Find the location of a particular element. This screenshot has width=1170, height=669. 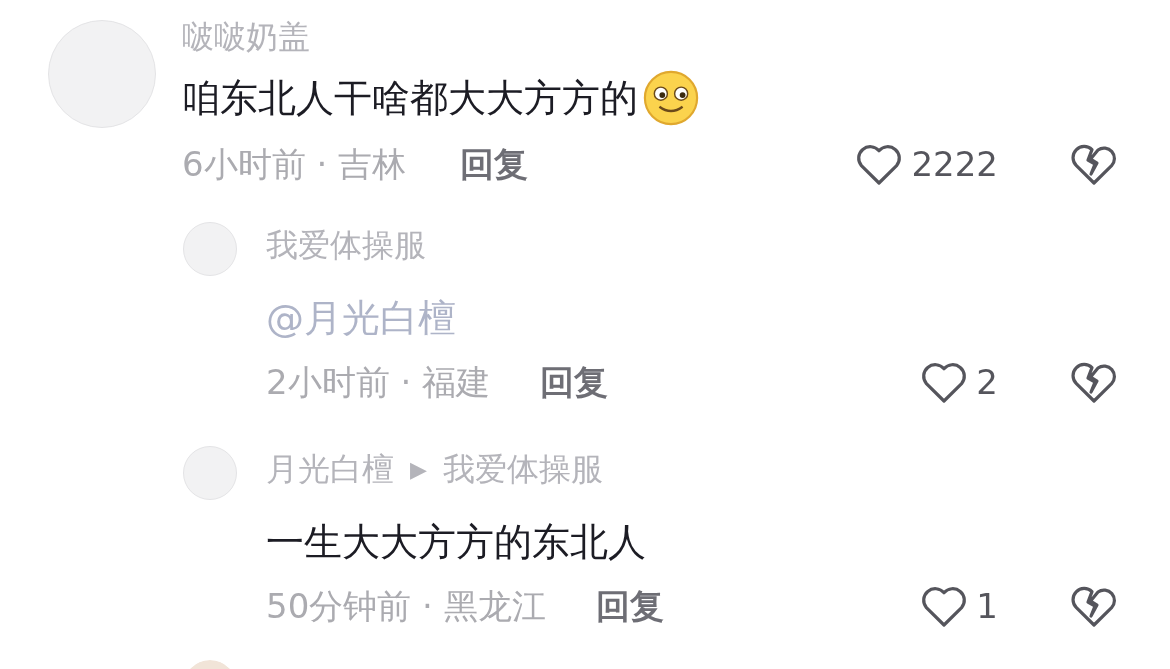

like-count: 1 is located at coordinates (987, 606).